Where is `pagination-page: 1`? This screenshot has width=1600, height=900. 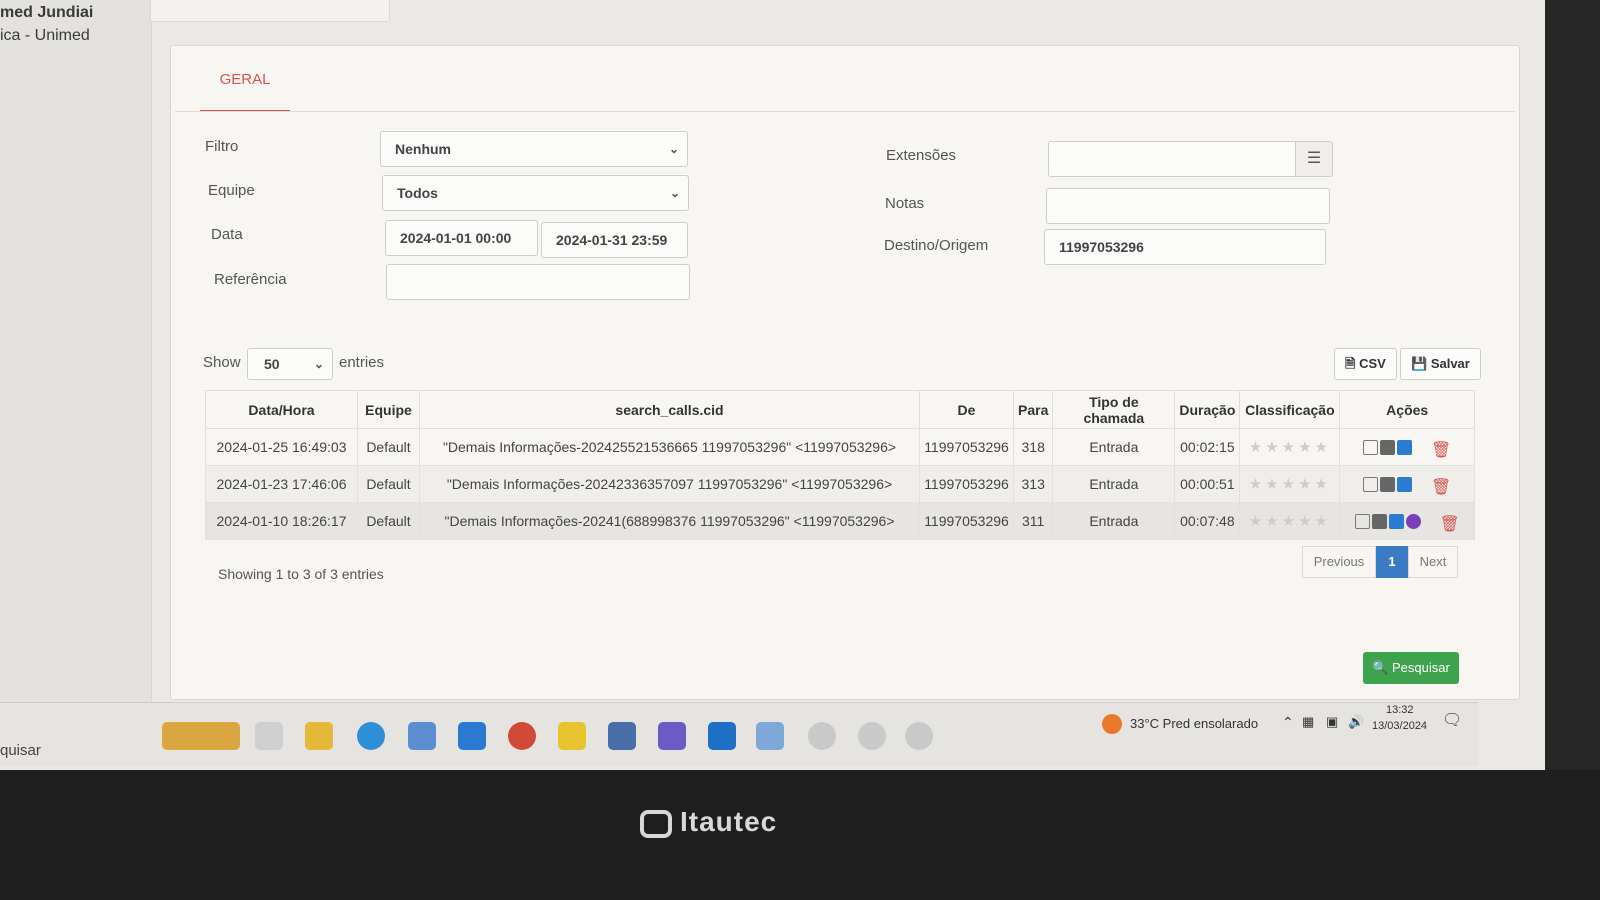
pagination-page: 1 is located at coordinates (1392, 562).